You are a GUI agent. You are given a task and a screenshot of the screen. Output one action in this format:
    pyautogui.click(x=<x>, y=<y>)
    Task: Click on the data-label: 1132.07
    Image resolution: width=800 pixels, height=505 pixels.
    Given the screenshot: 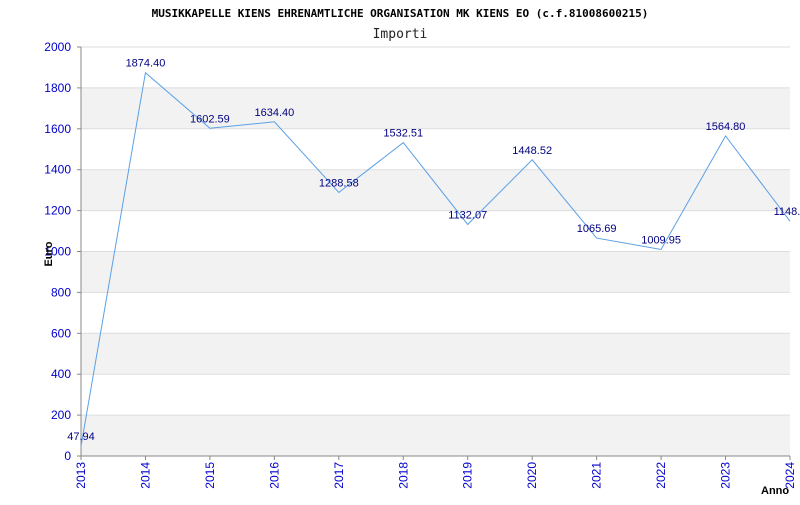 What is the action you would take?
    pyautogui.click(x=467, y=215)
    